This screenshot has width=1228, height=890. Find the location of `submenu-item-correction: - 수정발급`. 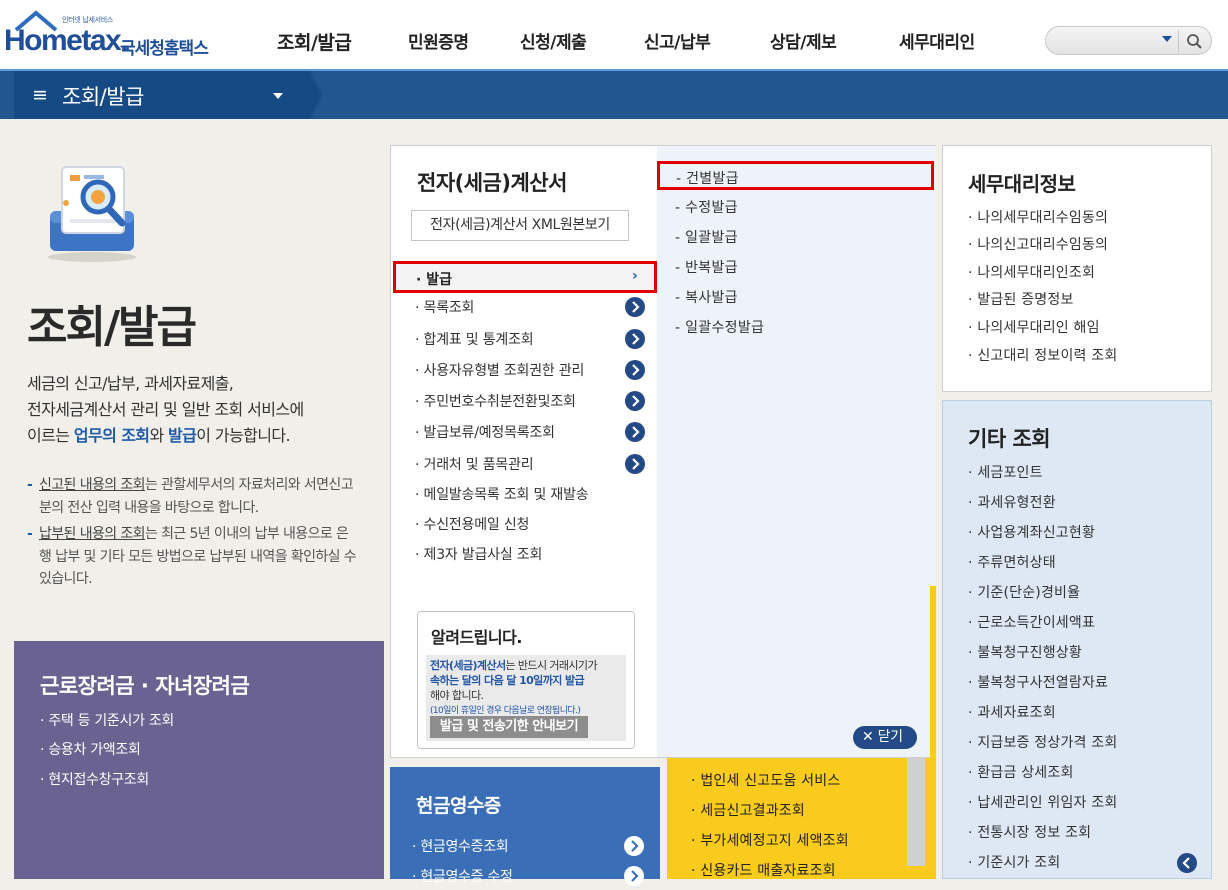

submenu-item-correction: - 수정발급 is located at coordinates (706, 207).